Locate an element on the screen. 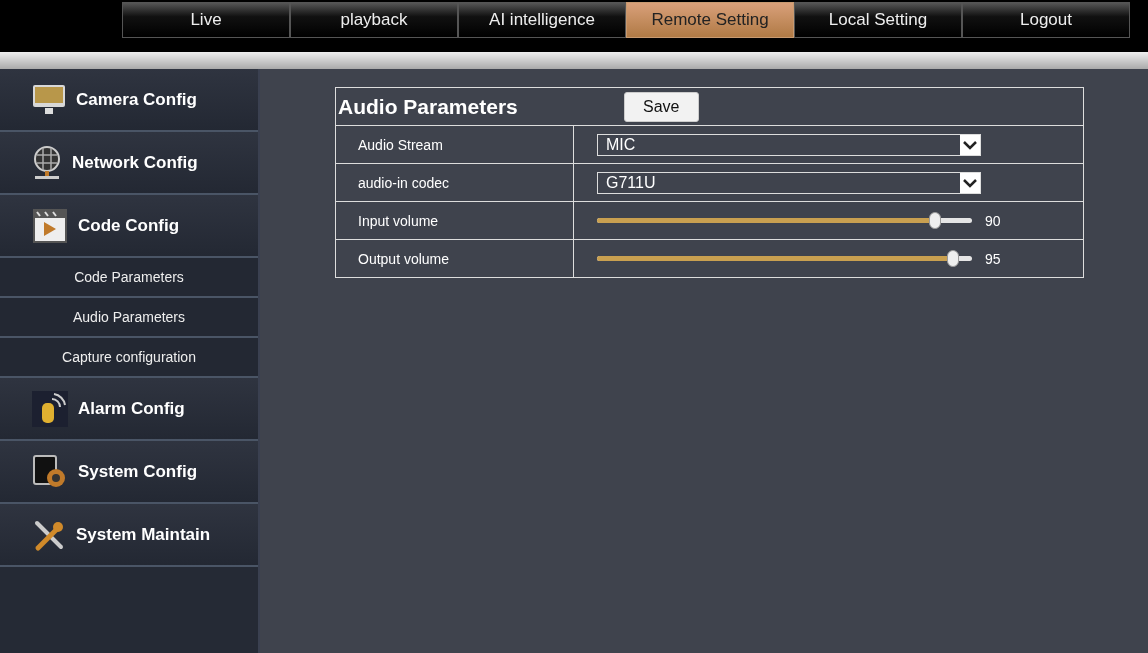  dropdown: G711U is located at coordinates (789, 182).